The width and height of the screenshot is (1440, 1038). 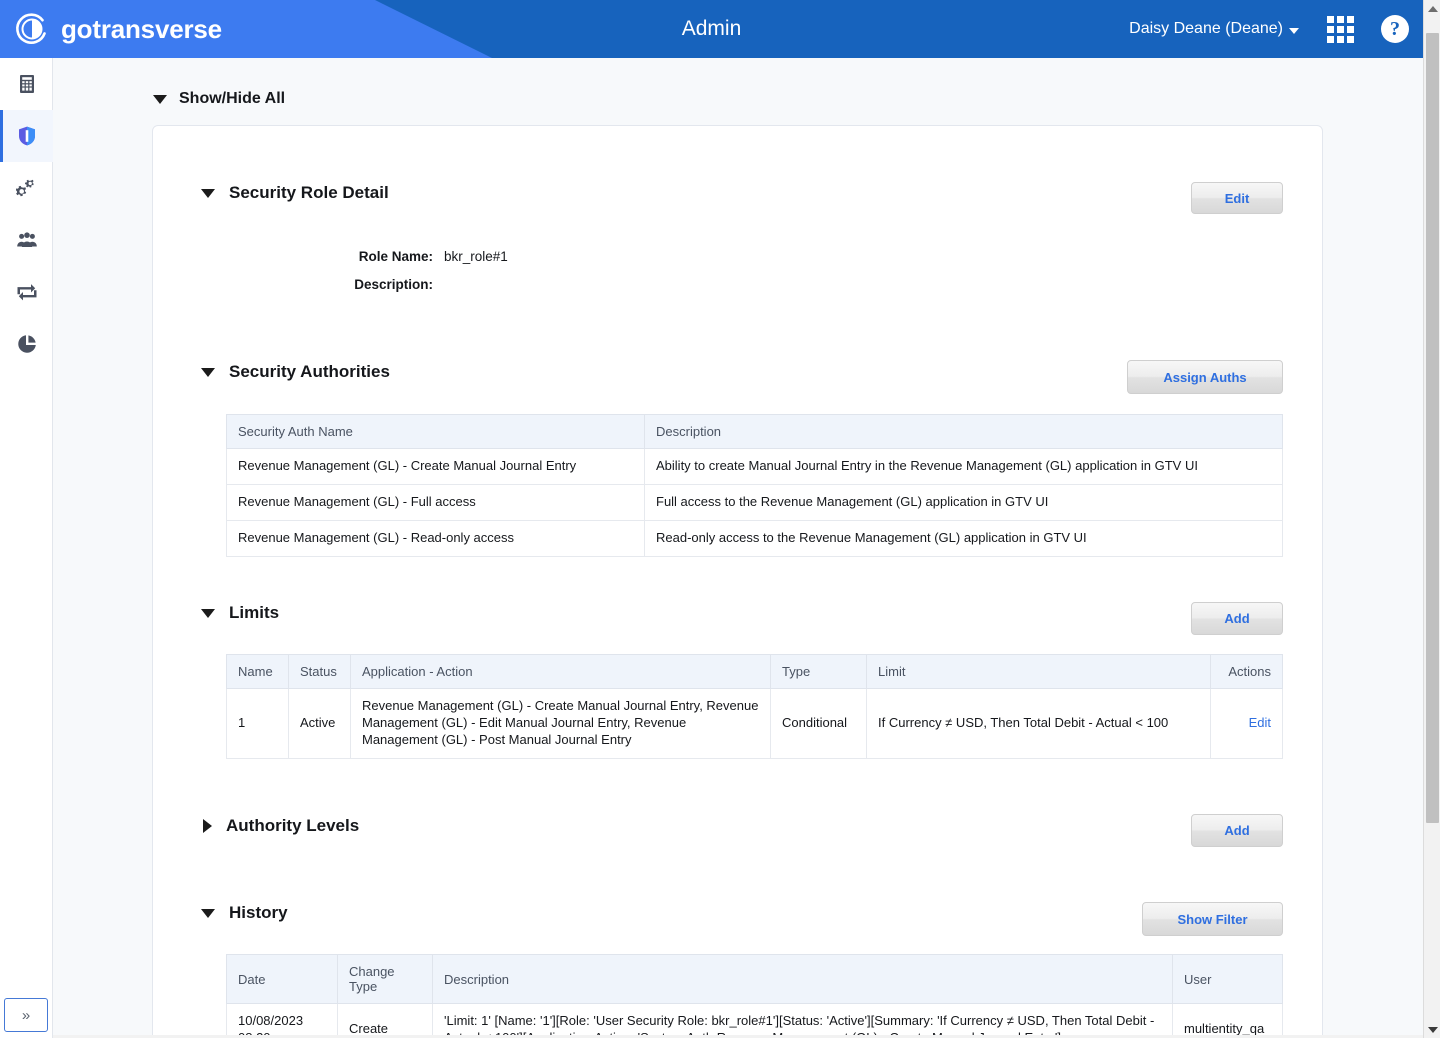 I want to click on column-change-type: Change Type, so click(x=385, y=979).